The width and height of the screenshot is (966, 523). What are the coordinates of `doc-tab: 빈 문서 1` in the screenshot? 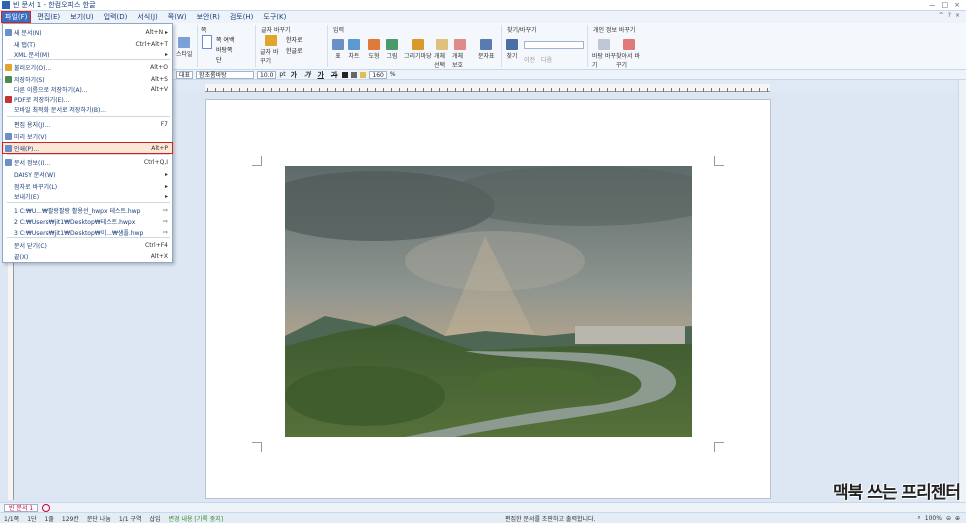 It's located at (21, 507).